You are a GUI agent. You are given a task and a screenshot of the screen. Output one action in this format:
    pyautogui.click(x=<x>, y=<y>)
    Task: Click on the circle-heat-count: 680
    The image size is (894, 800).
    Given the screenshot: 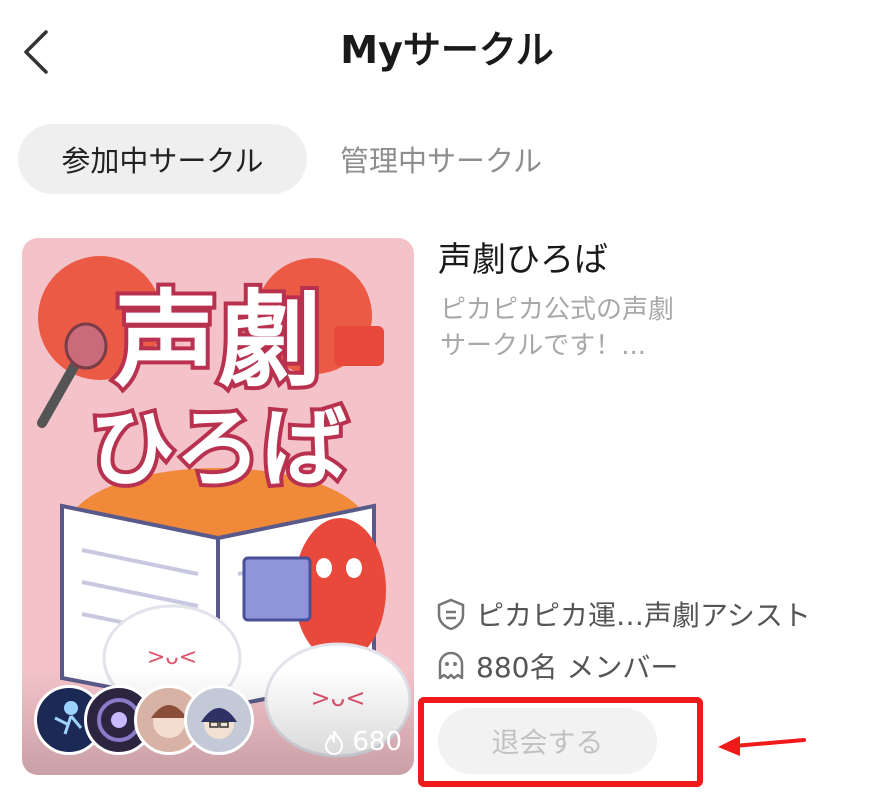 What is the action you would take?
    pyautogui.click(x=362, y=742)
    